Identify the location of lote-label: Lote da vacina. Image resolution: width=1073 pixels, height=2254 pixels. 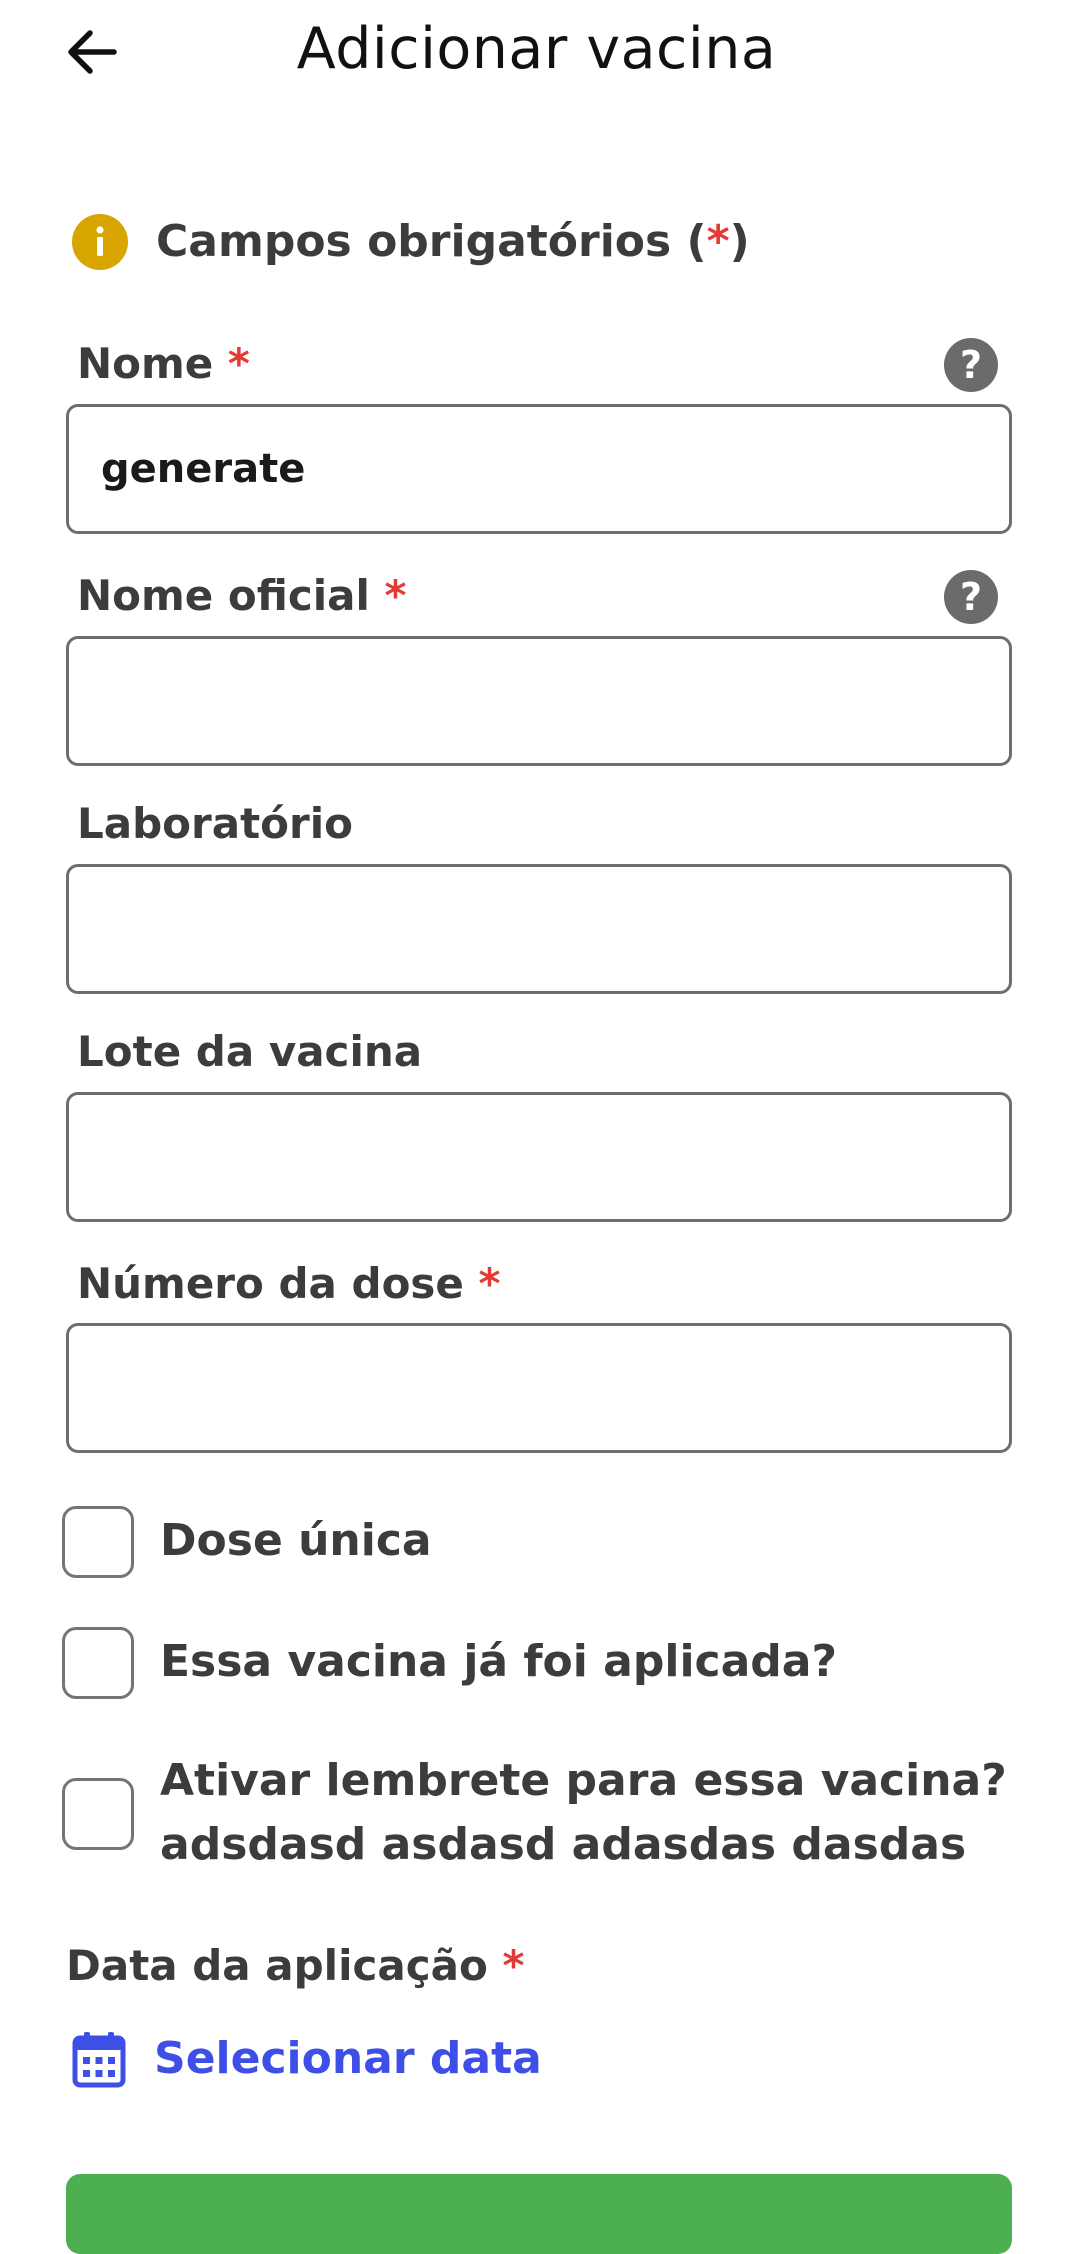
(250, 1051).